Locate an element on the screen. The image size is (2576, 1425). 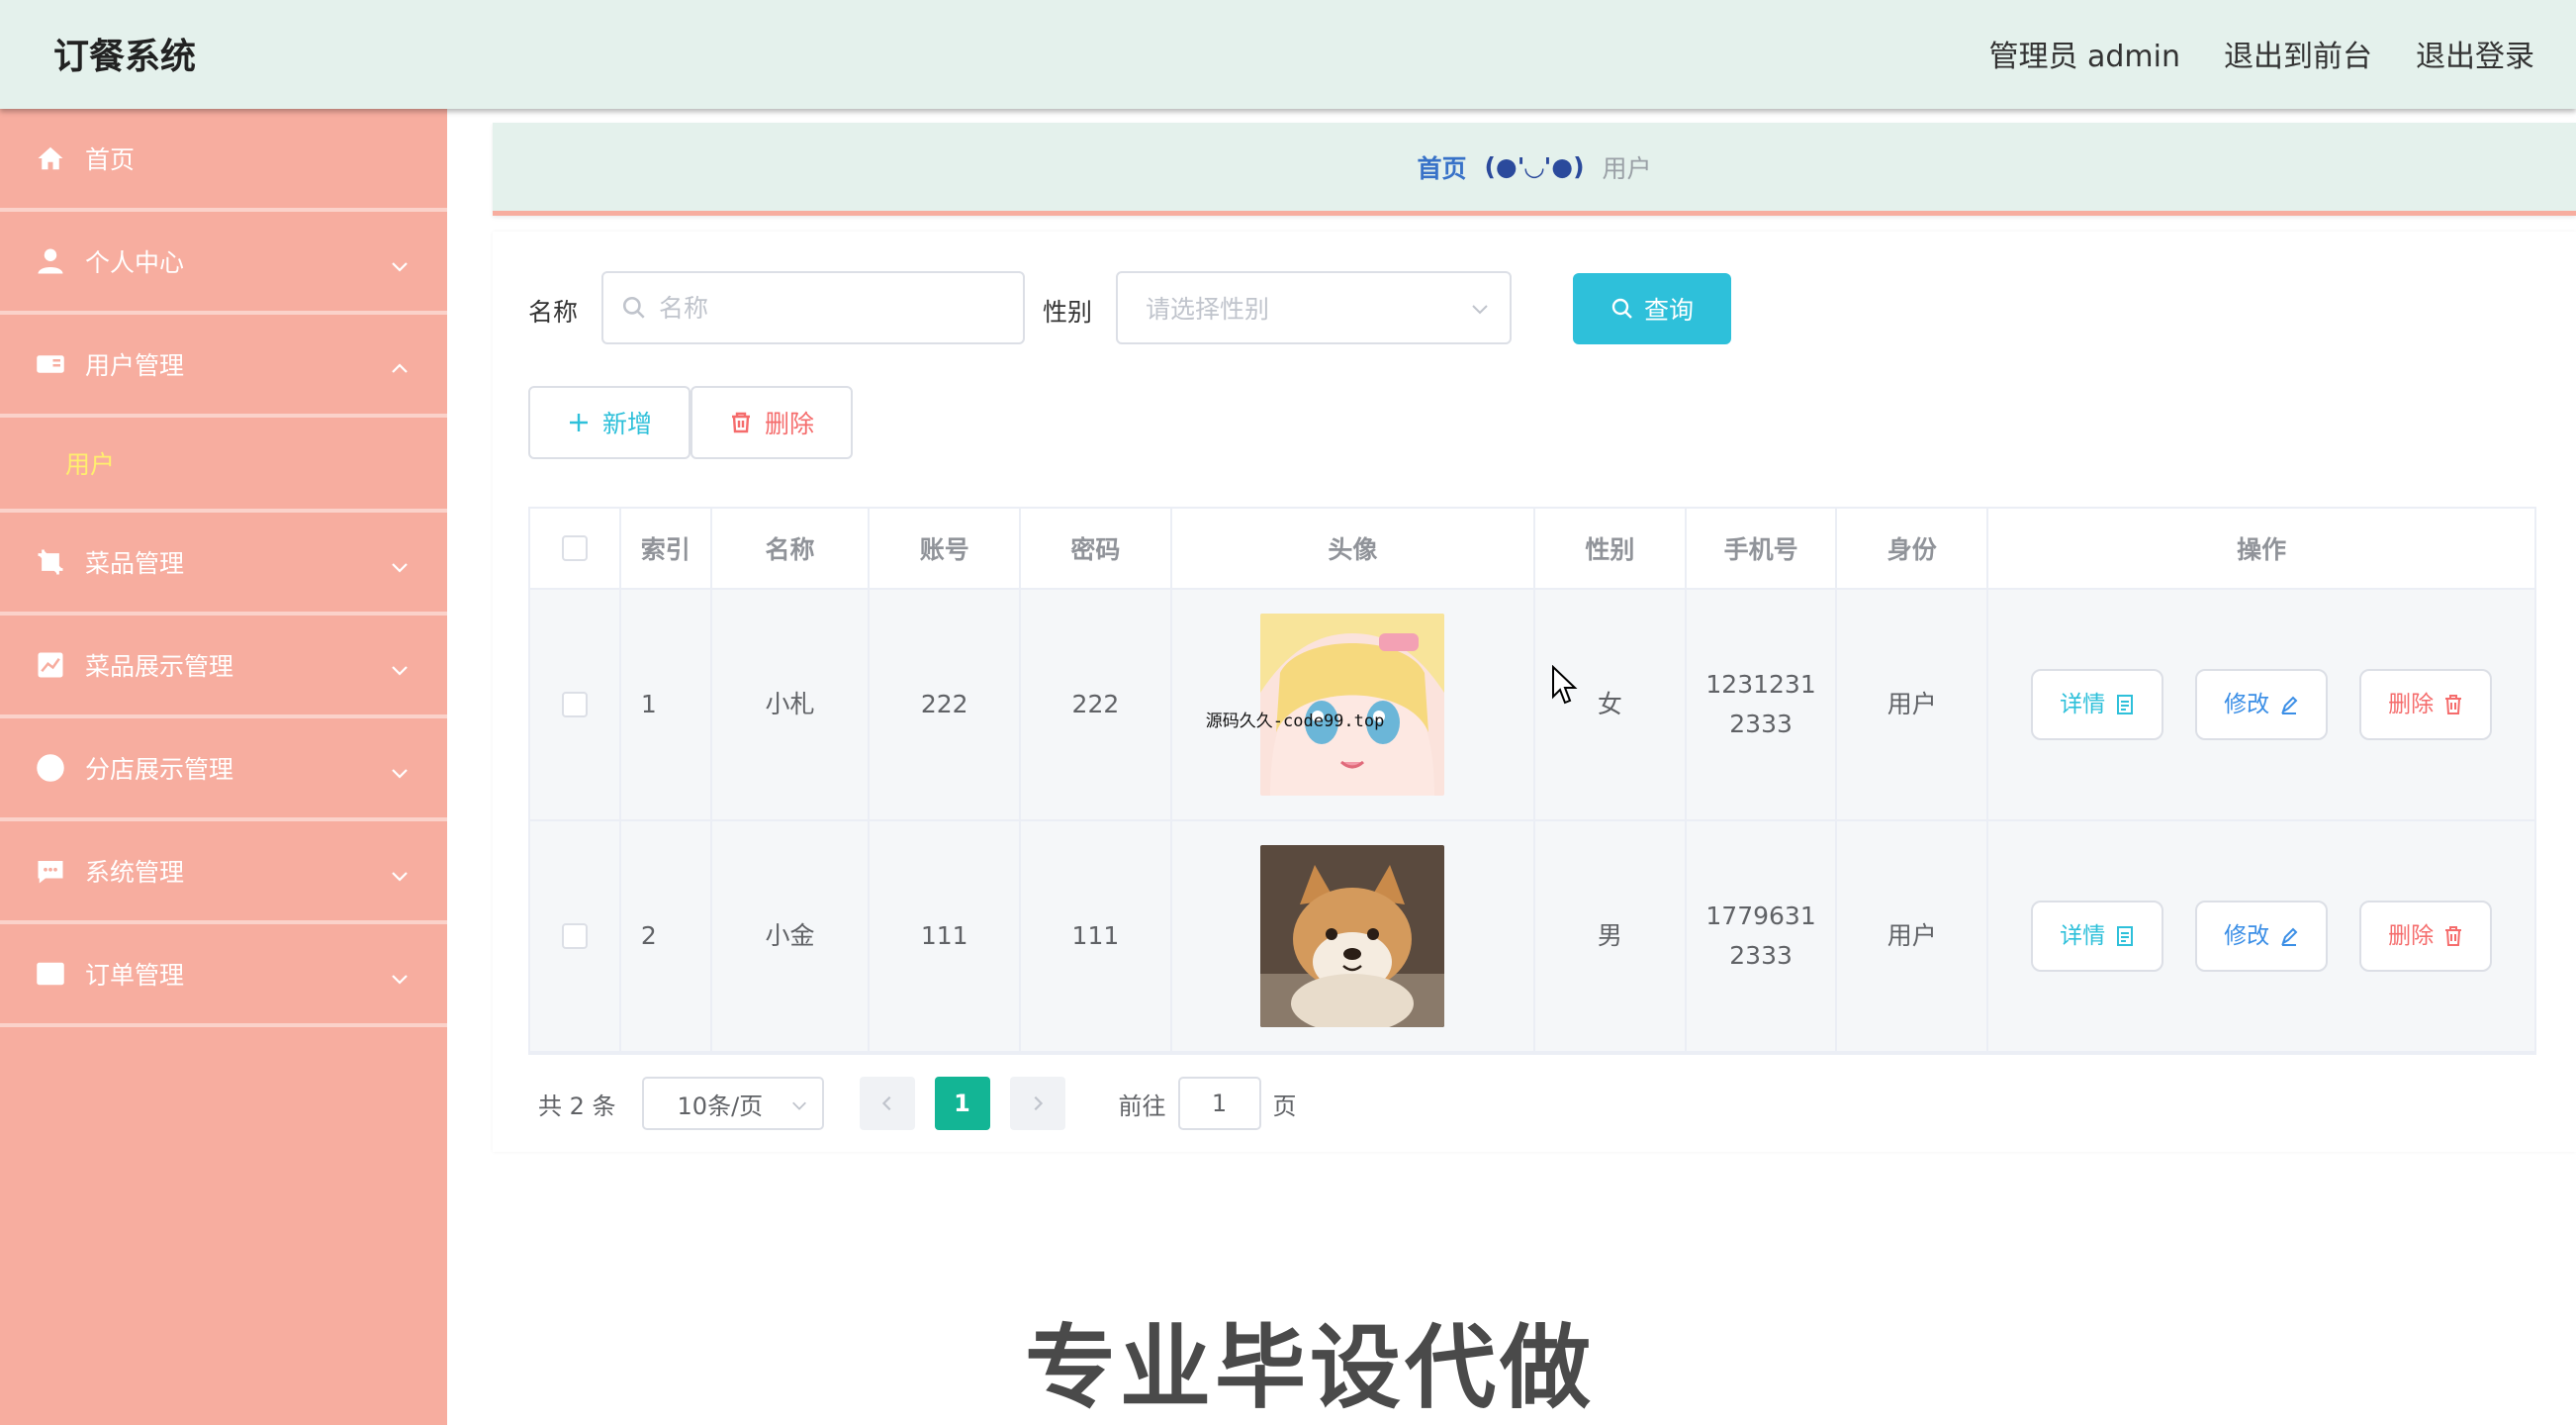
next-page-button is located at coordinates (1037, 1104).